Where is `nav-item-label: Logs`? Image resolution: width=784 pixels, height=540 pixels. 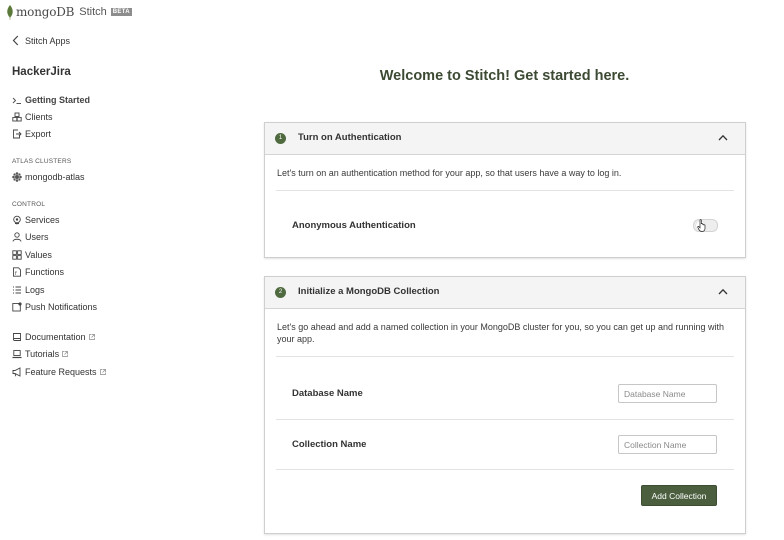 nav-item-label: Logs is located at coordinates (35, 290).